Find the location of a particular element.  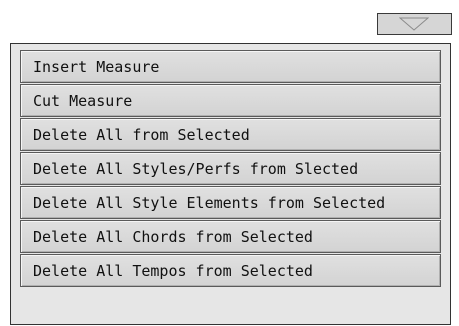

menu-dropdown-button is located at coordinates (414, 24).